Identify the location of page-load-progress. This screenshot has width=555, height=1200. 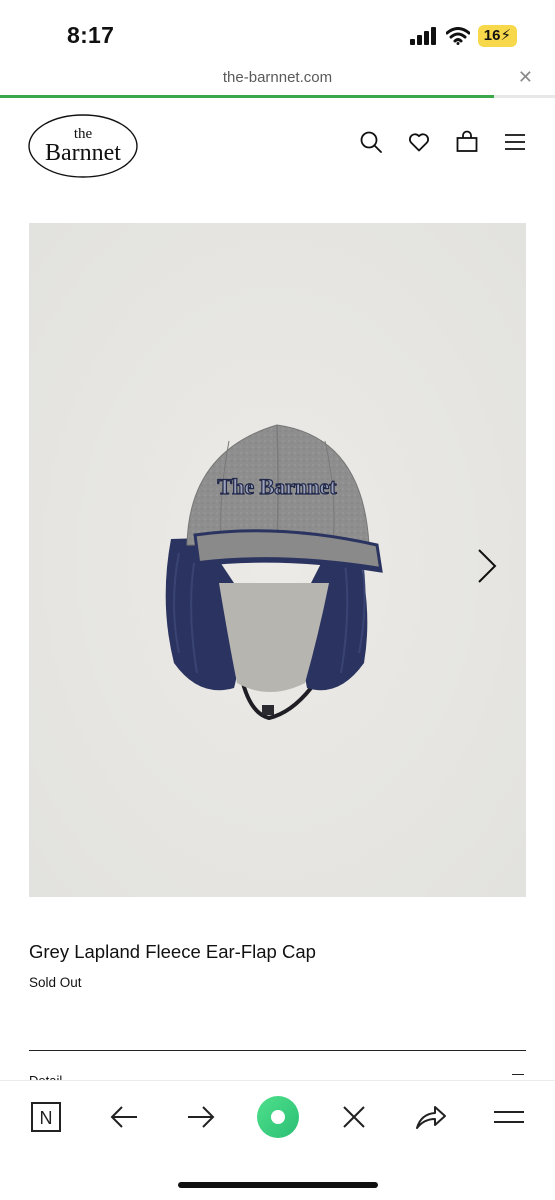
(277, 96).